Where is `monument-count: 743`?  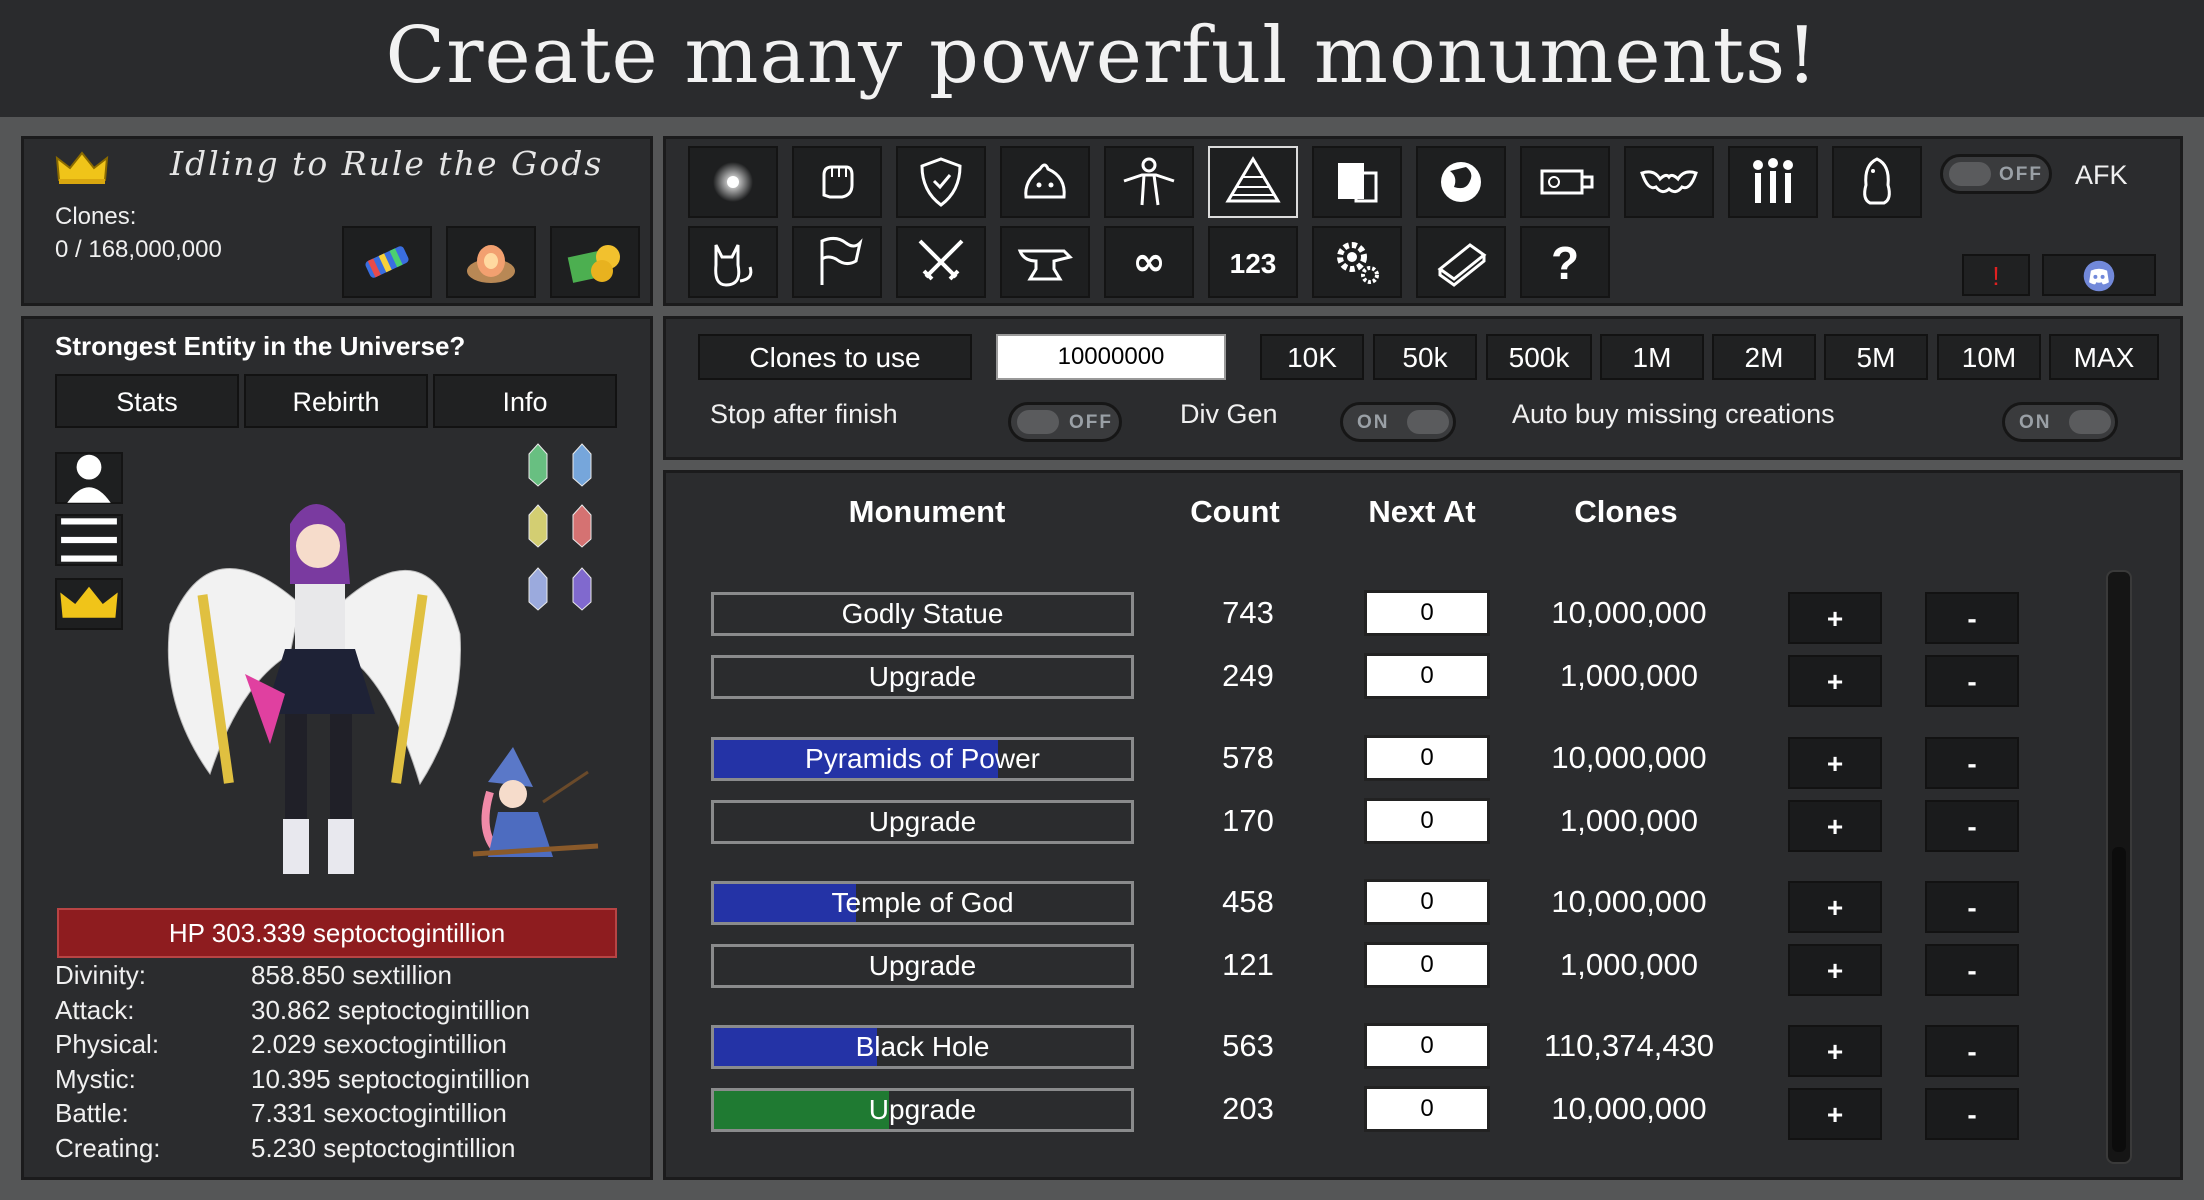 monument-count: 743 is located at coordinates (1248, 612).